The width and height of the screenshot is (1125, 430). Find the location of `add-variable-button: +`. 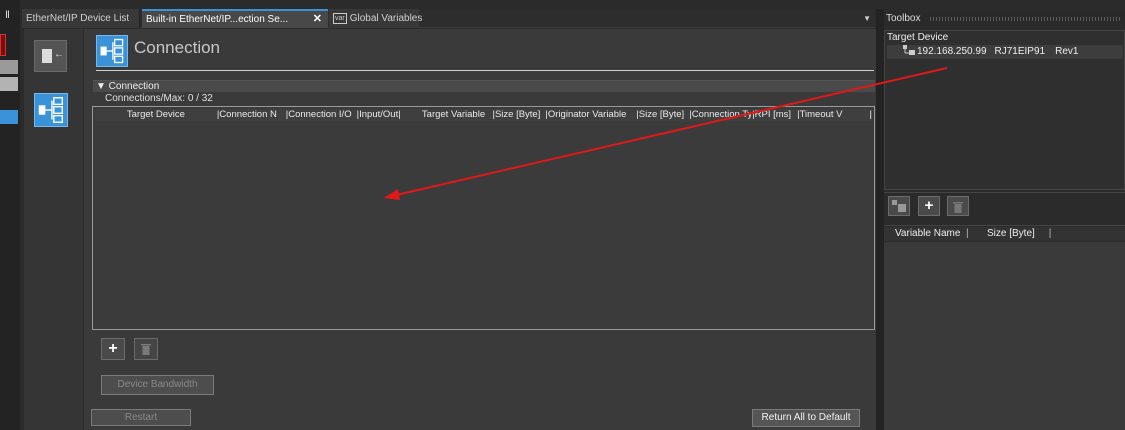

add-variable-button: + is located at coordinates (929, 206).